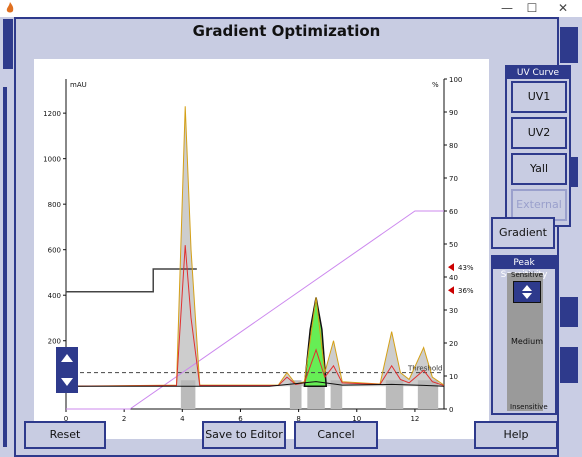 This screenshot has width=582, height=457. Describe the element at coordinates (131, 280) in the screenshot. I see `step-line` at that location.